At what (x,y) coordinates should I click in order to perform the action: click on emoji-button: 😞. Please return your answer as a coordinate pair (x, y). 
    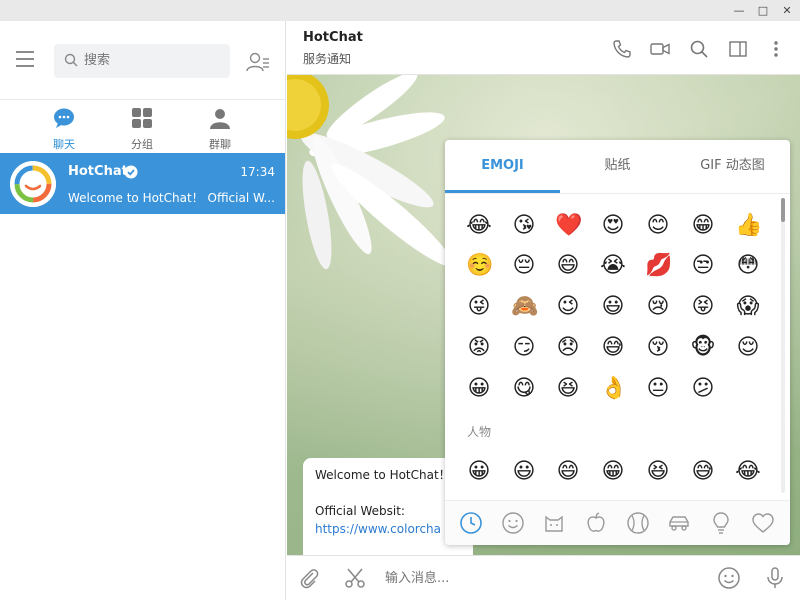
    Looking at the image, I should click on (568, 348).